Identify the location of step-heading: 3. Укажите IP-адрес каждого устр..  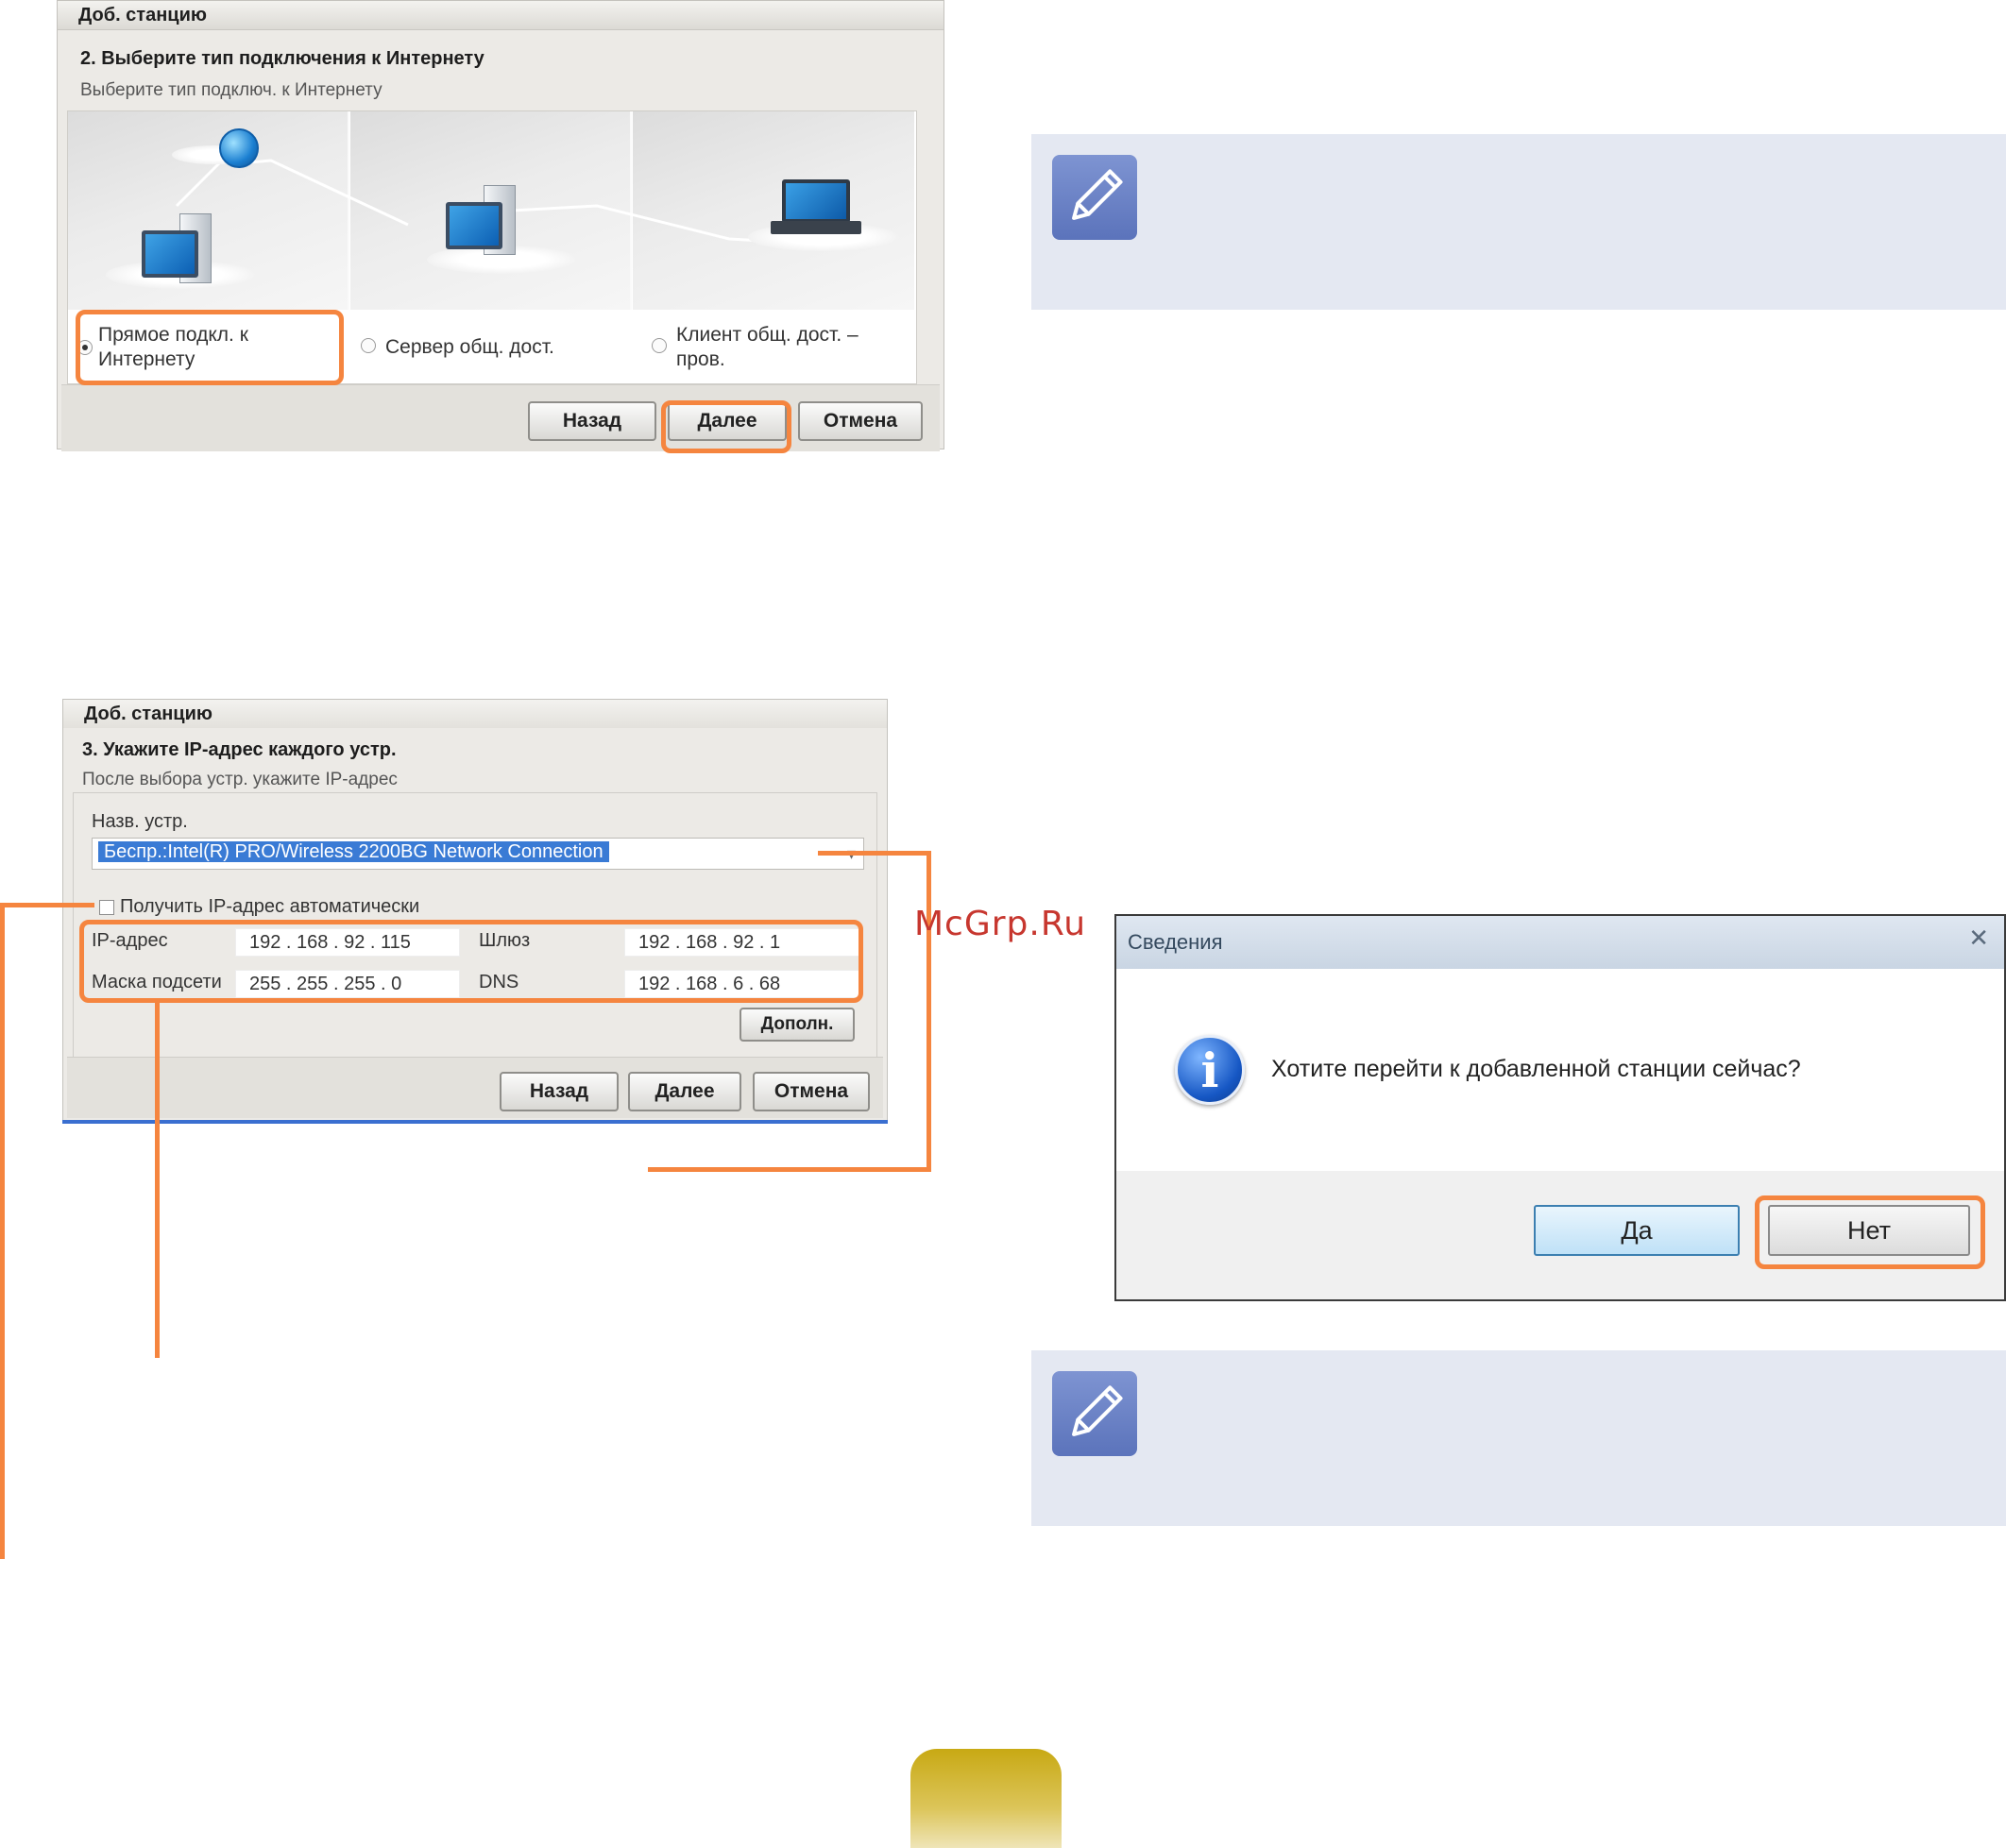
(239, 749).